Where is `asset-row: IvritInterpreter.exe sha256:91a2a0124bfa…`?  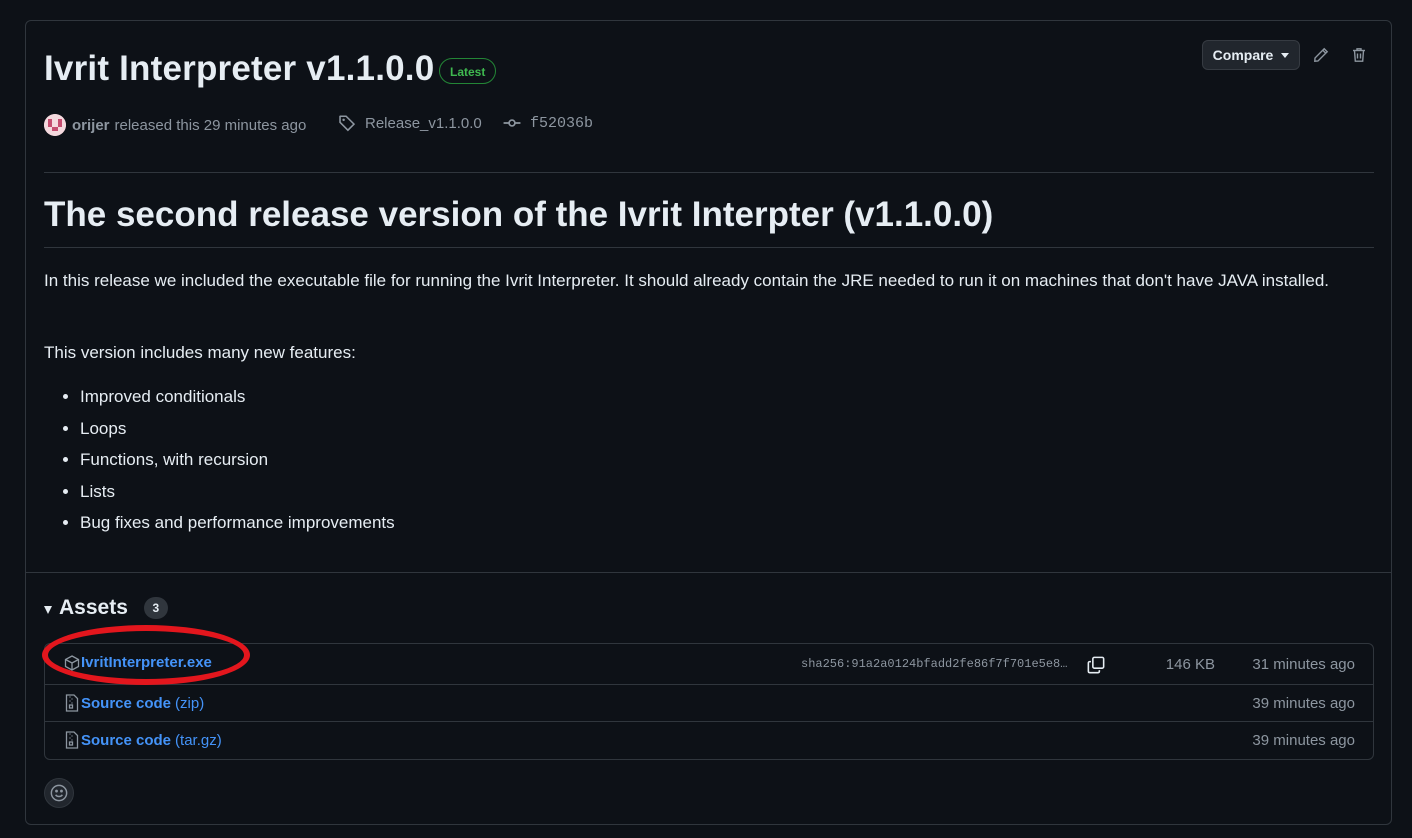 asset-row: IvritInterpreter.exe sha256:91a2a0124bfa… is located at coordinates (709, 664).